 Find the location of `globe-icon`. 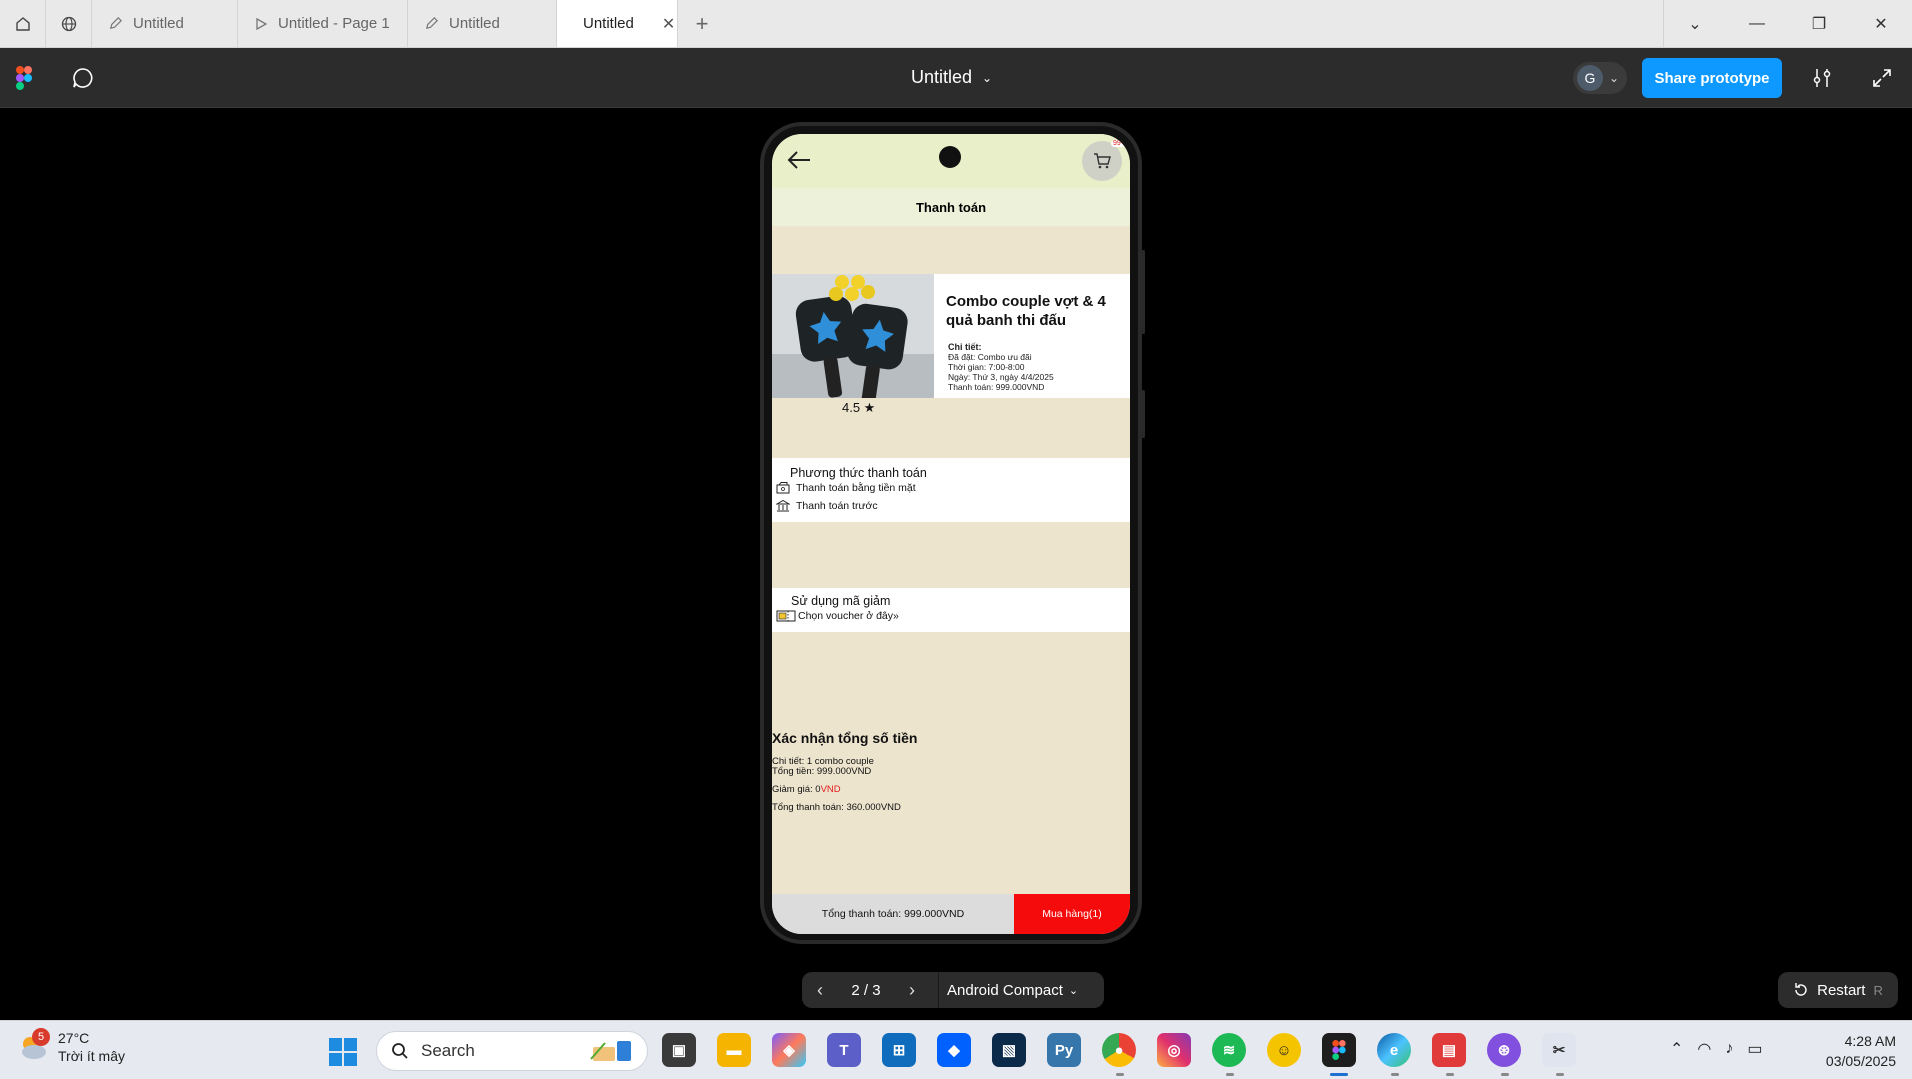

globe-icon is located at coordinates (69, 23).